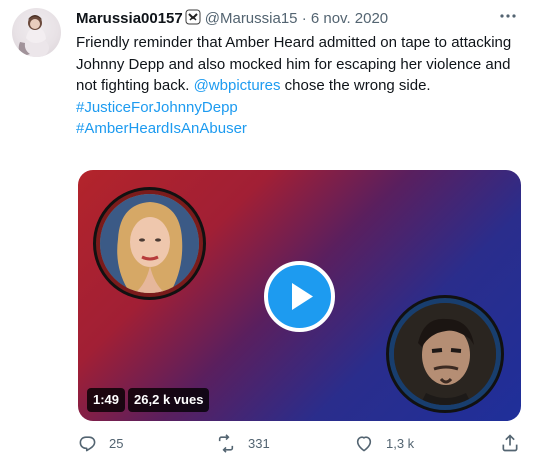  Describe the element at coordinates (349, 18) in the screenshot. I see `tweet-date: 6 nov. 2020` at that location.